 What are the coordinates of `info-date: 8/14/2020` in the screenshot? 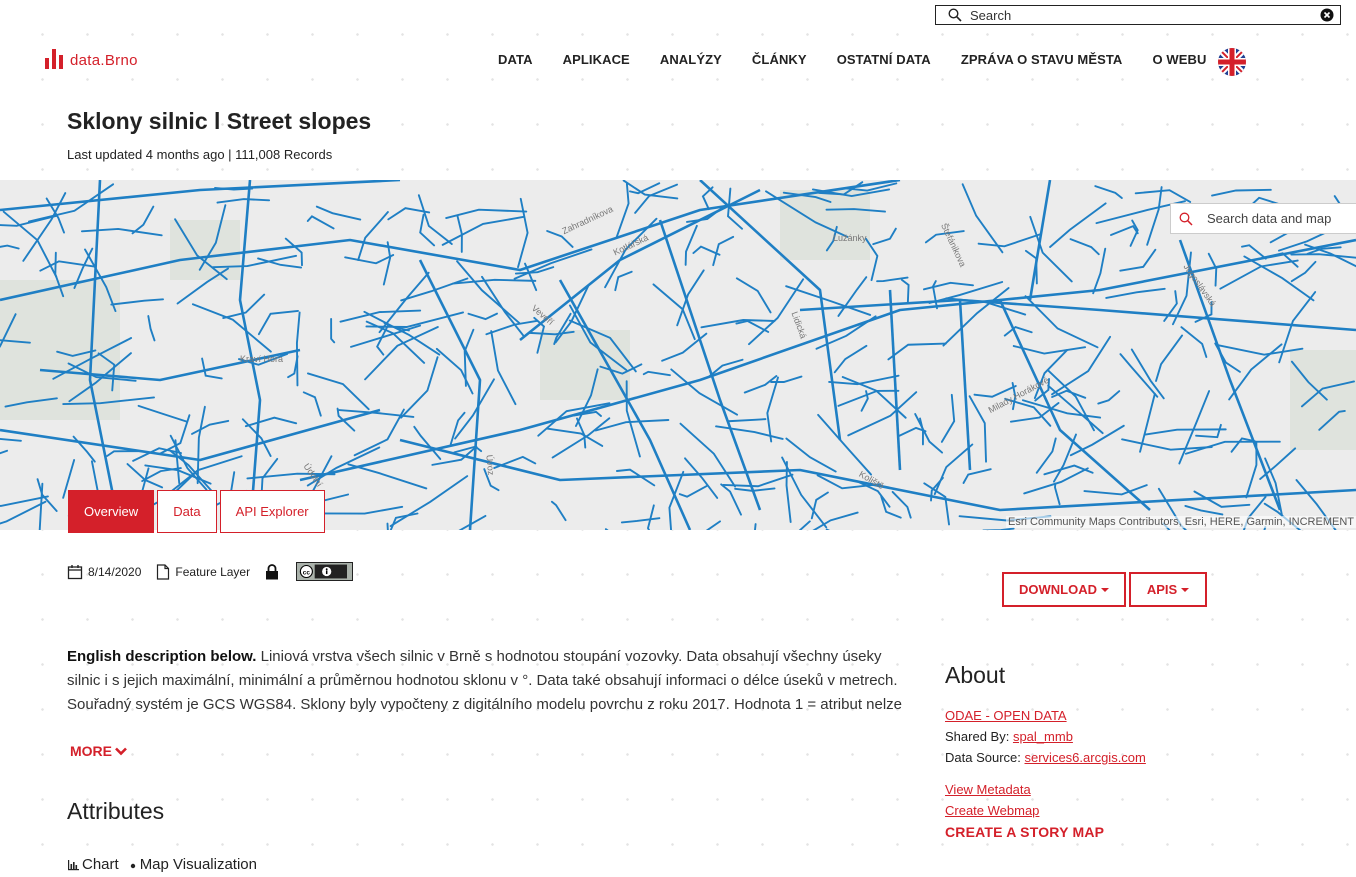 It's located at (104, 572).